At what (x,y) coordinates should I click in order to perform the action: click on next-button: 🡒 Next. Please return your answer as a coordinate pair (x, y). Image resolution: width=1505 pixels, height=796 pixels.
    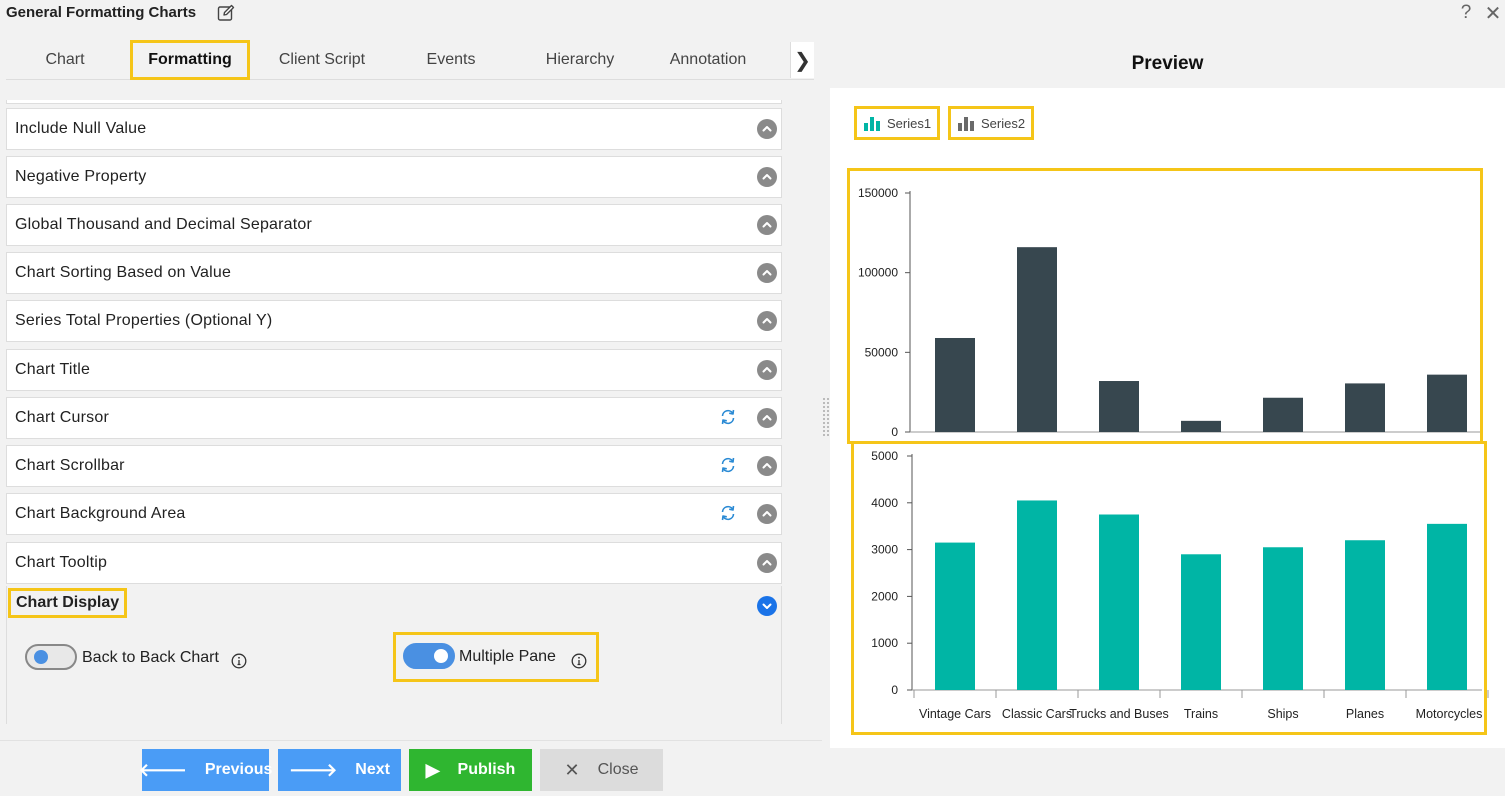
    Looking at the image, I should click on (339, 770).